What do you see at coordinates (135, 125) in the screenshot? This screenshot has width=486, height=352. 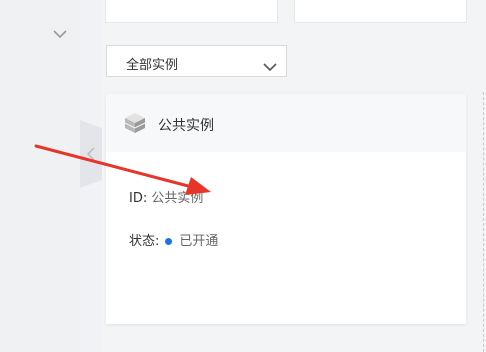 I see `cube-icon` at bounding box center [135, 125].